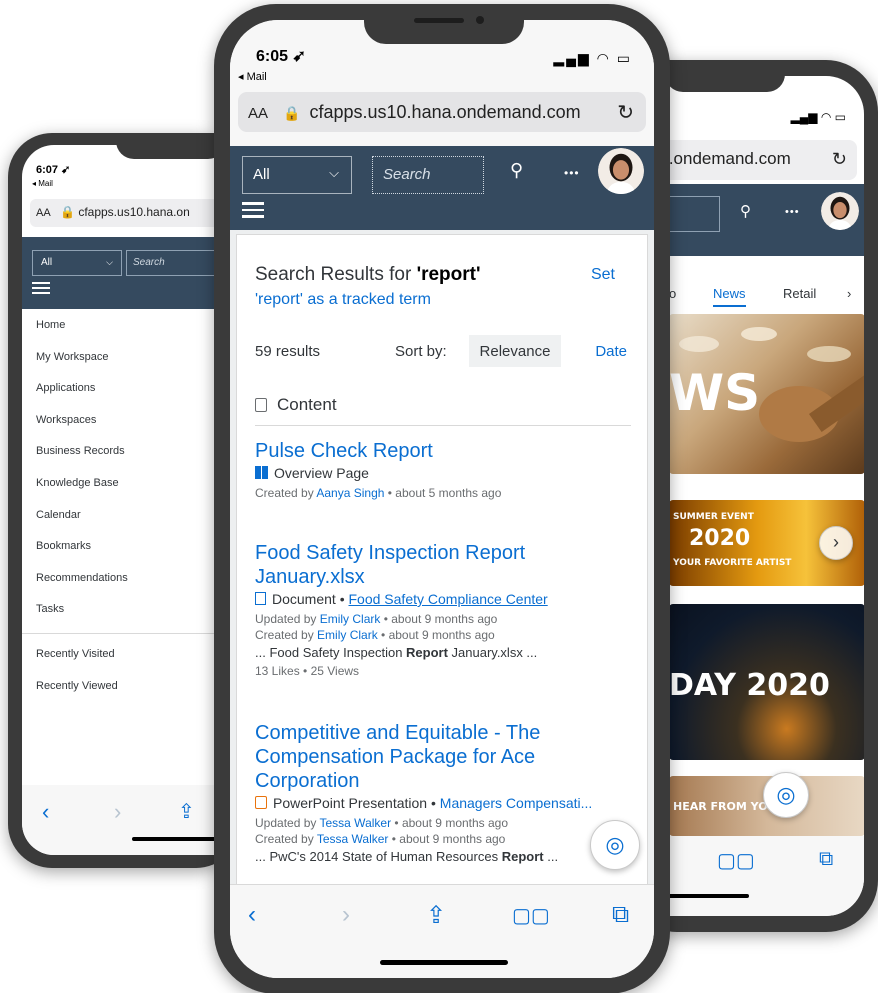 The width and height of the screenshot is (878, 993). Describe the element at coordinates (836, 543) in the screenshot. I see `carousel-next-button: ›` at that location.